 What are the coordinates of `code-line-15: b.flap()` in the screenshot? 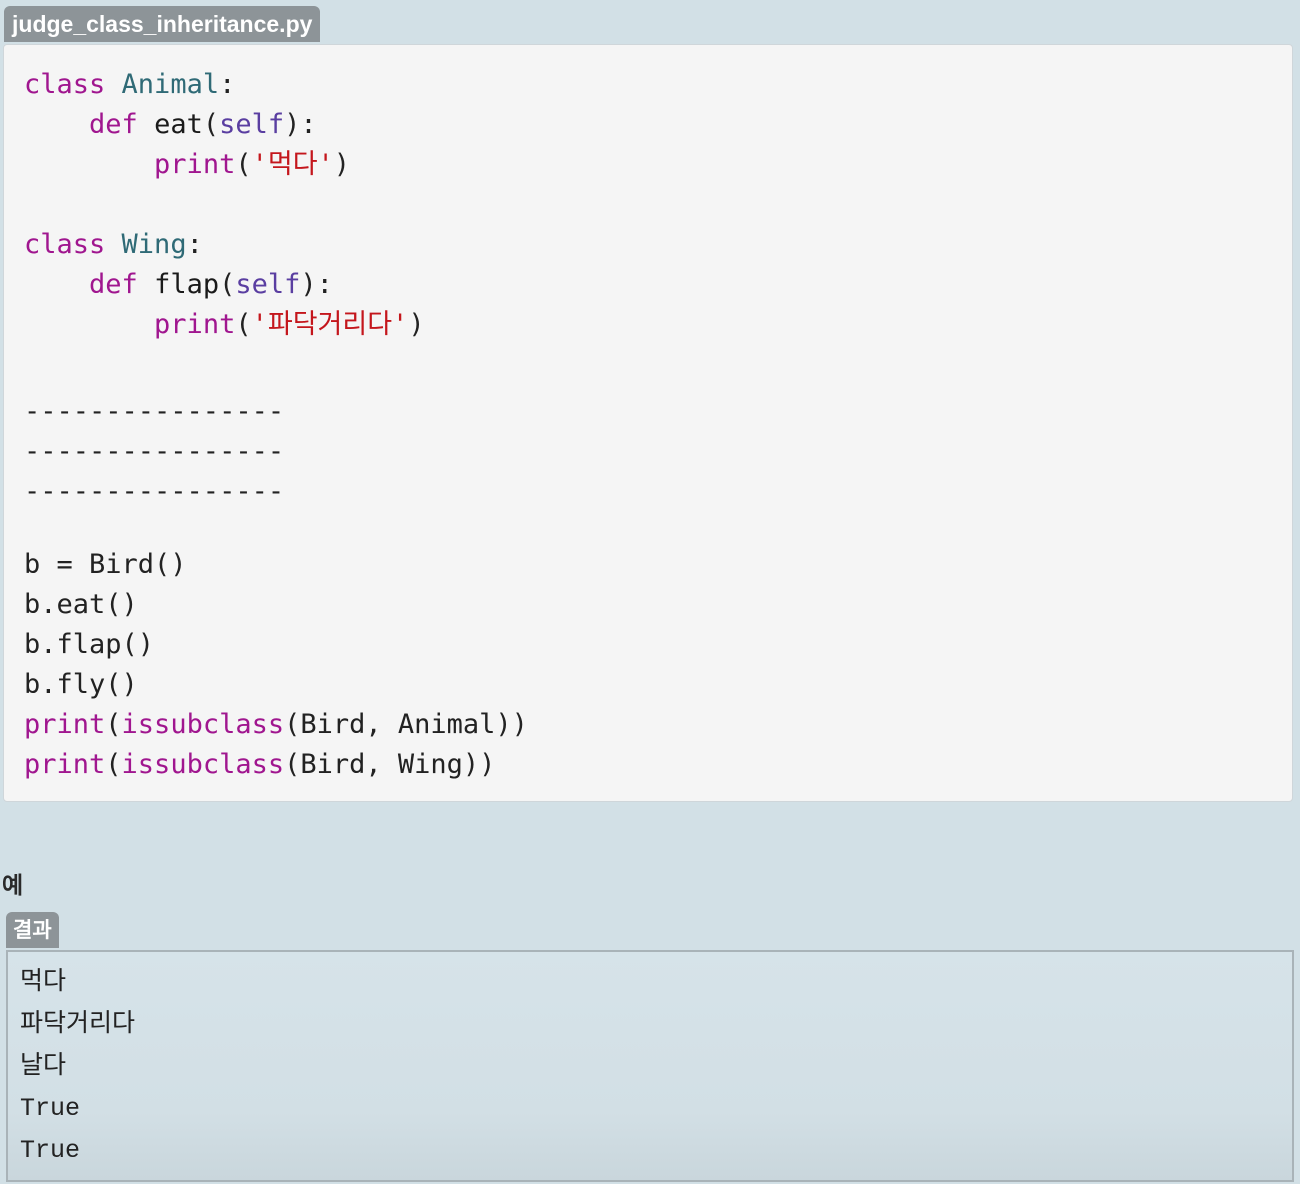 It's located at (89, 644).